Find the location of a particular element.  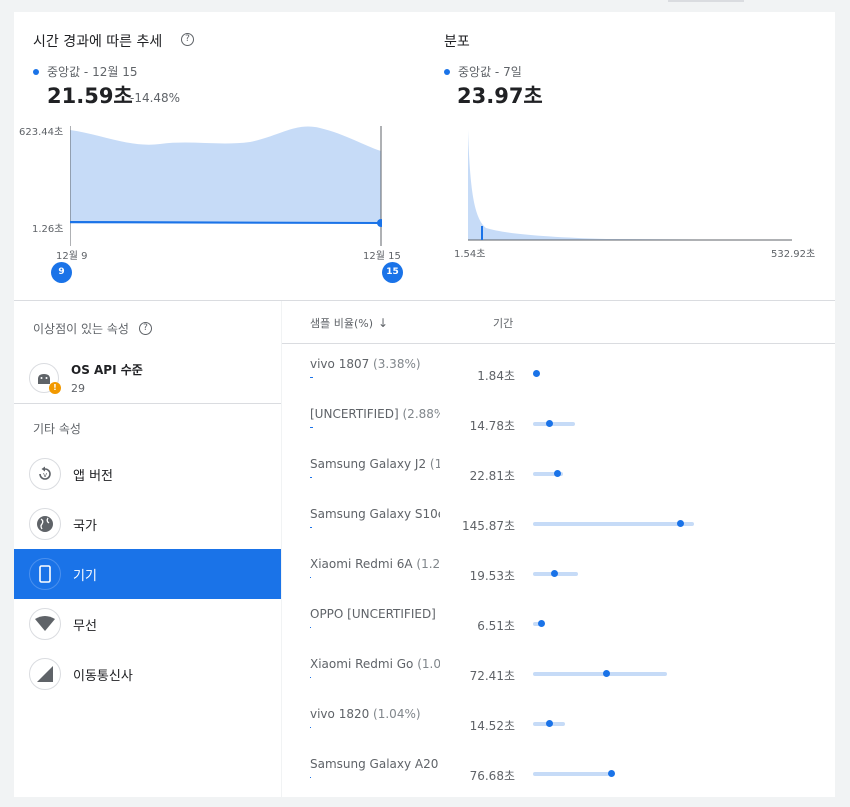

attr-label: 기기 is located at coordinates (85, 576).